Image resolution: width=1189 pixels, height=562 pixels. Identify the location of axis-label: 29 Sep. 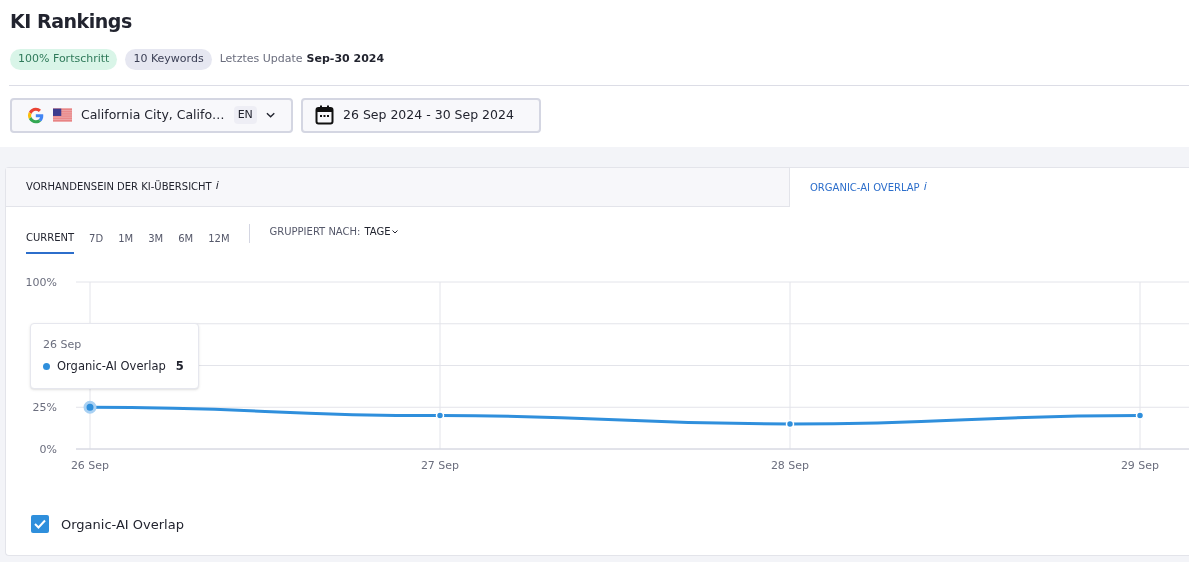
(1140, 465).